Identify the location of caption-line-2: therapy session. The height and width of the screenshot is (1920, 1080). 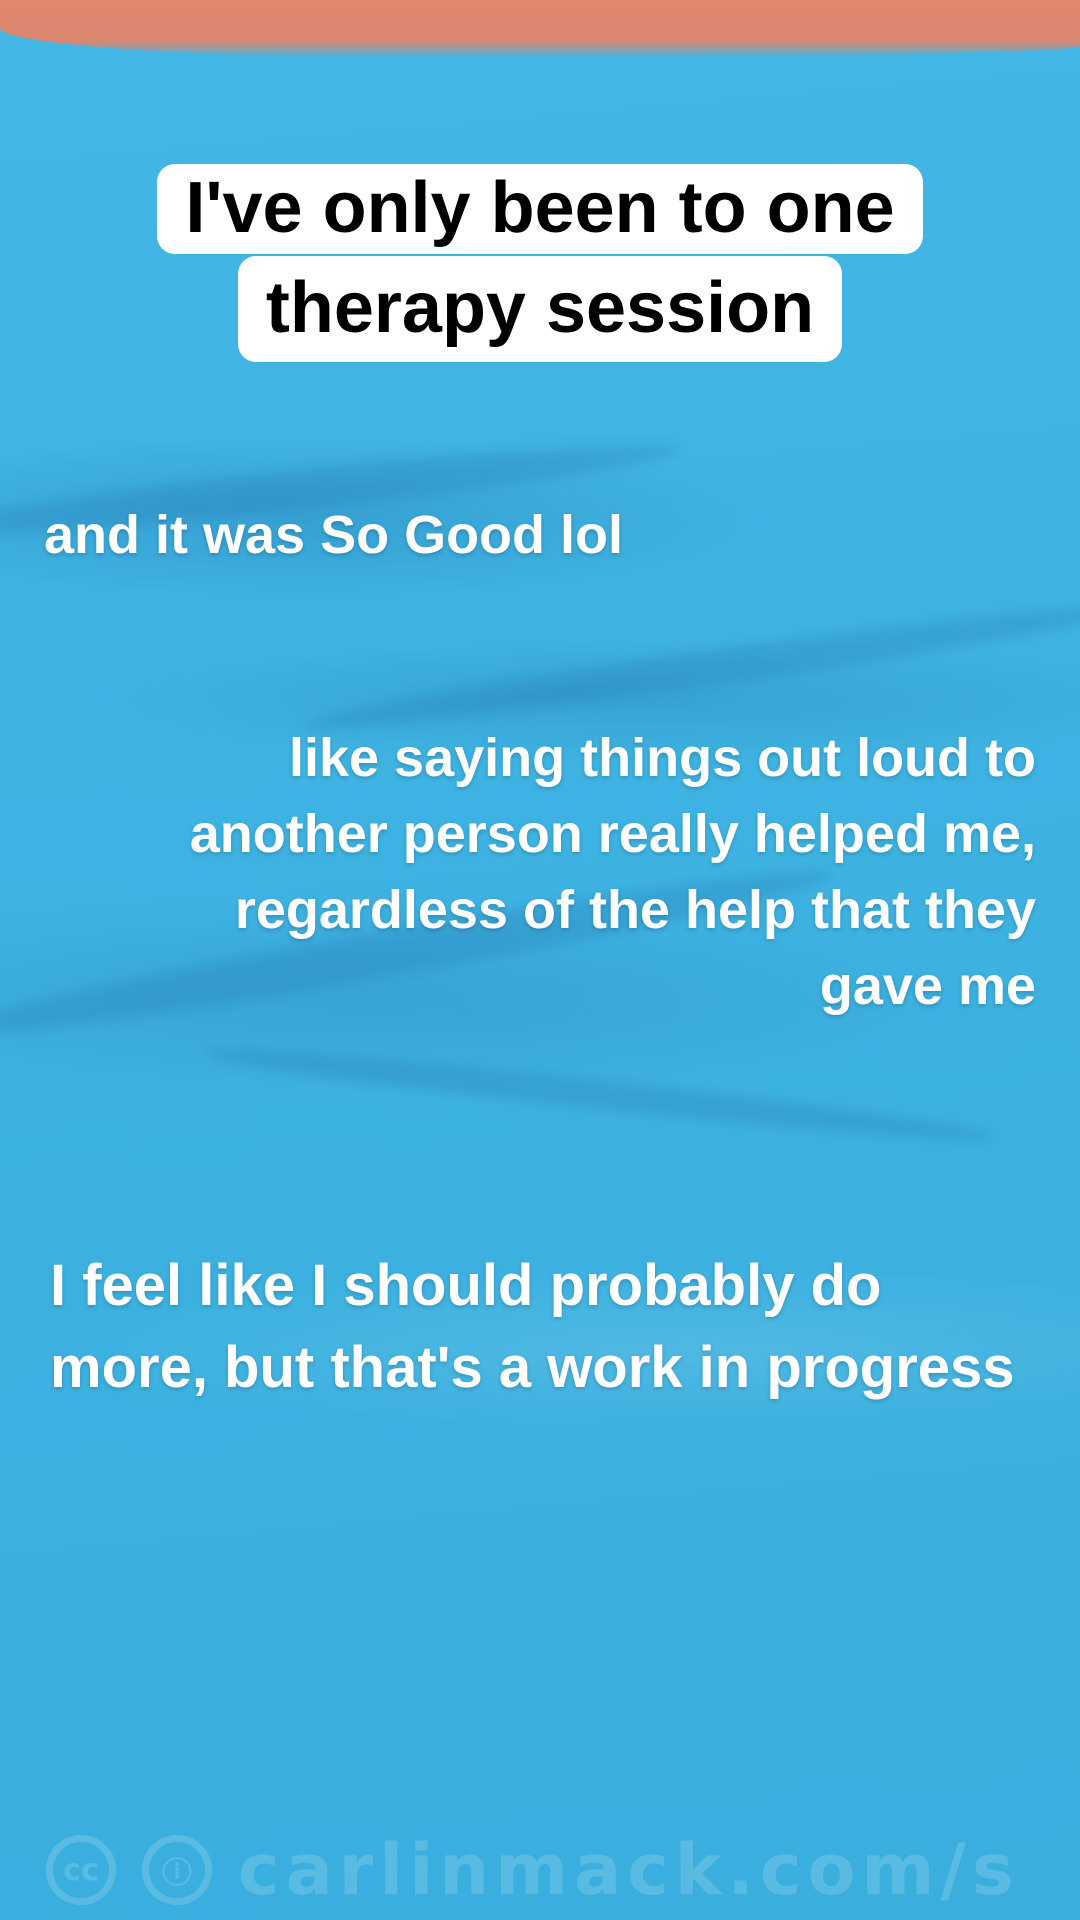
(540, 309).